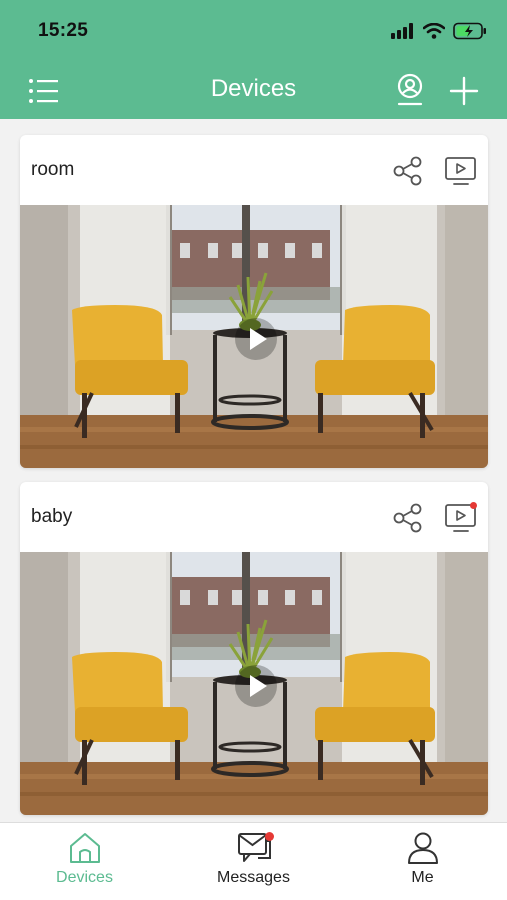  I want to click on plus-icon, so click(464, 91).